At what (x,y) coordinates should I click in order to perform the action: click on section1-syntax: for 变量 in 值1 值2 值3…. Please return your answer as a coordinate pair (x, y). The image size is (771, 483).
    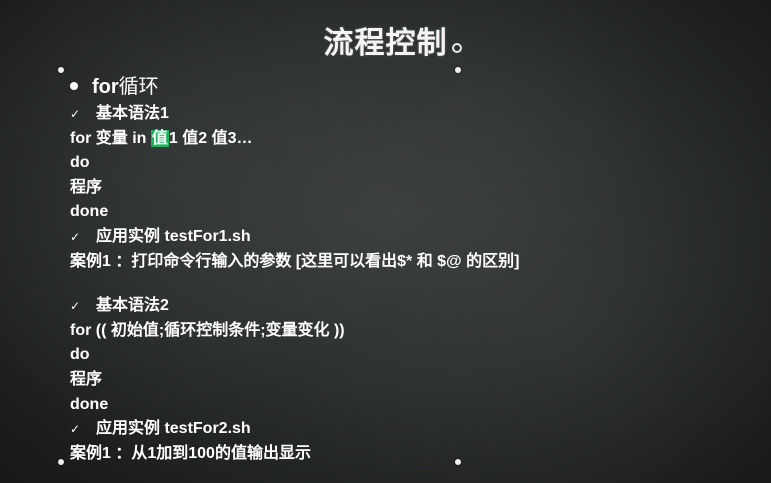
    Looking at the image, I should click on (415, 139).